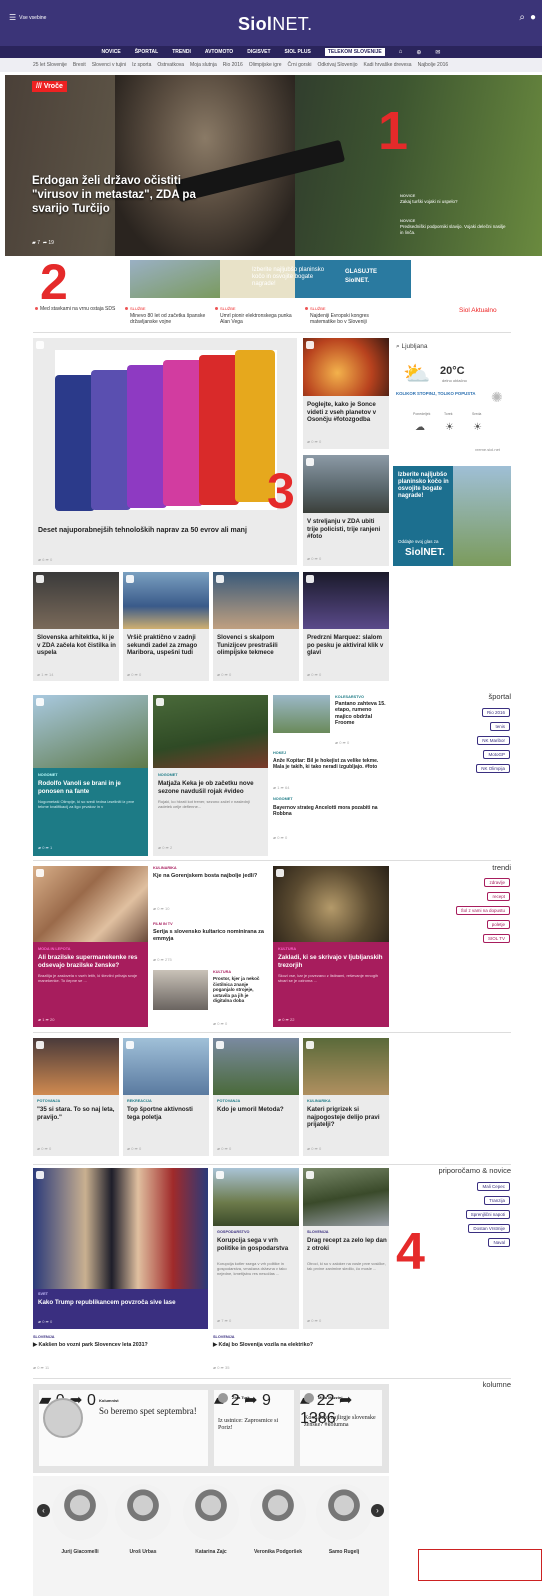 Image resolution: width=542 pixels, height=1596 pixels. I want to click on tag-link: poletje, so click(498, 924).